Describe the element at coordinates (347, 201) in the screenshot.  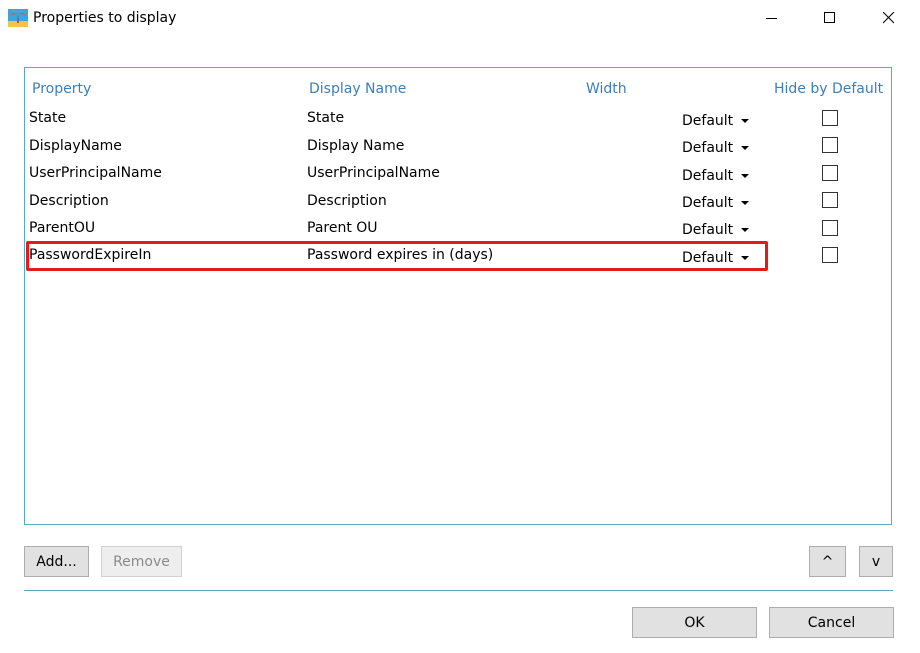
I see `display-name-cell: Description` at that location.